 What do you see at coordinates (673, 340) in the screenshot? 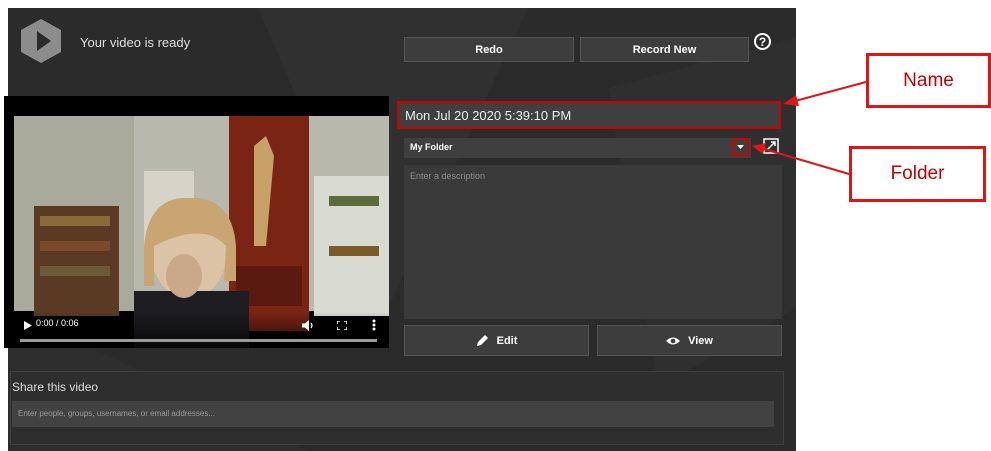
I see `eye-icon` at bounding box center [673, 340].